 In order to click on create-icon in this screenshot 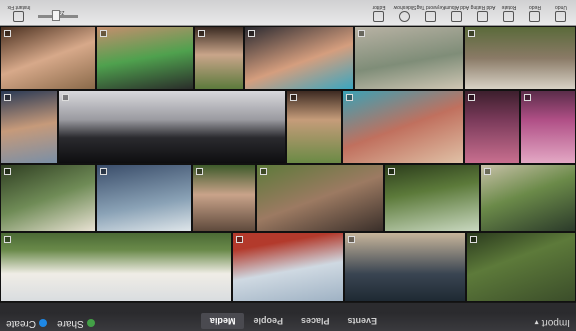, I will do `click(43, 323)`.